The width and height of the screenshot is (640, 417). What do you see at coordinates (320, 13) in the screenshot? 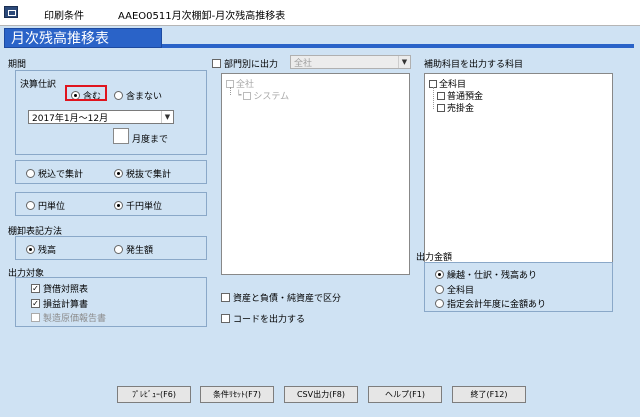
I see `window-titlebar: 印刷条件 AAEO0511月次棚卸-月次残高推移表` at bounding box center [320, 13].